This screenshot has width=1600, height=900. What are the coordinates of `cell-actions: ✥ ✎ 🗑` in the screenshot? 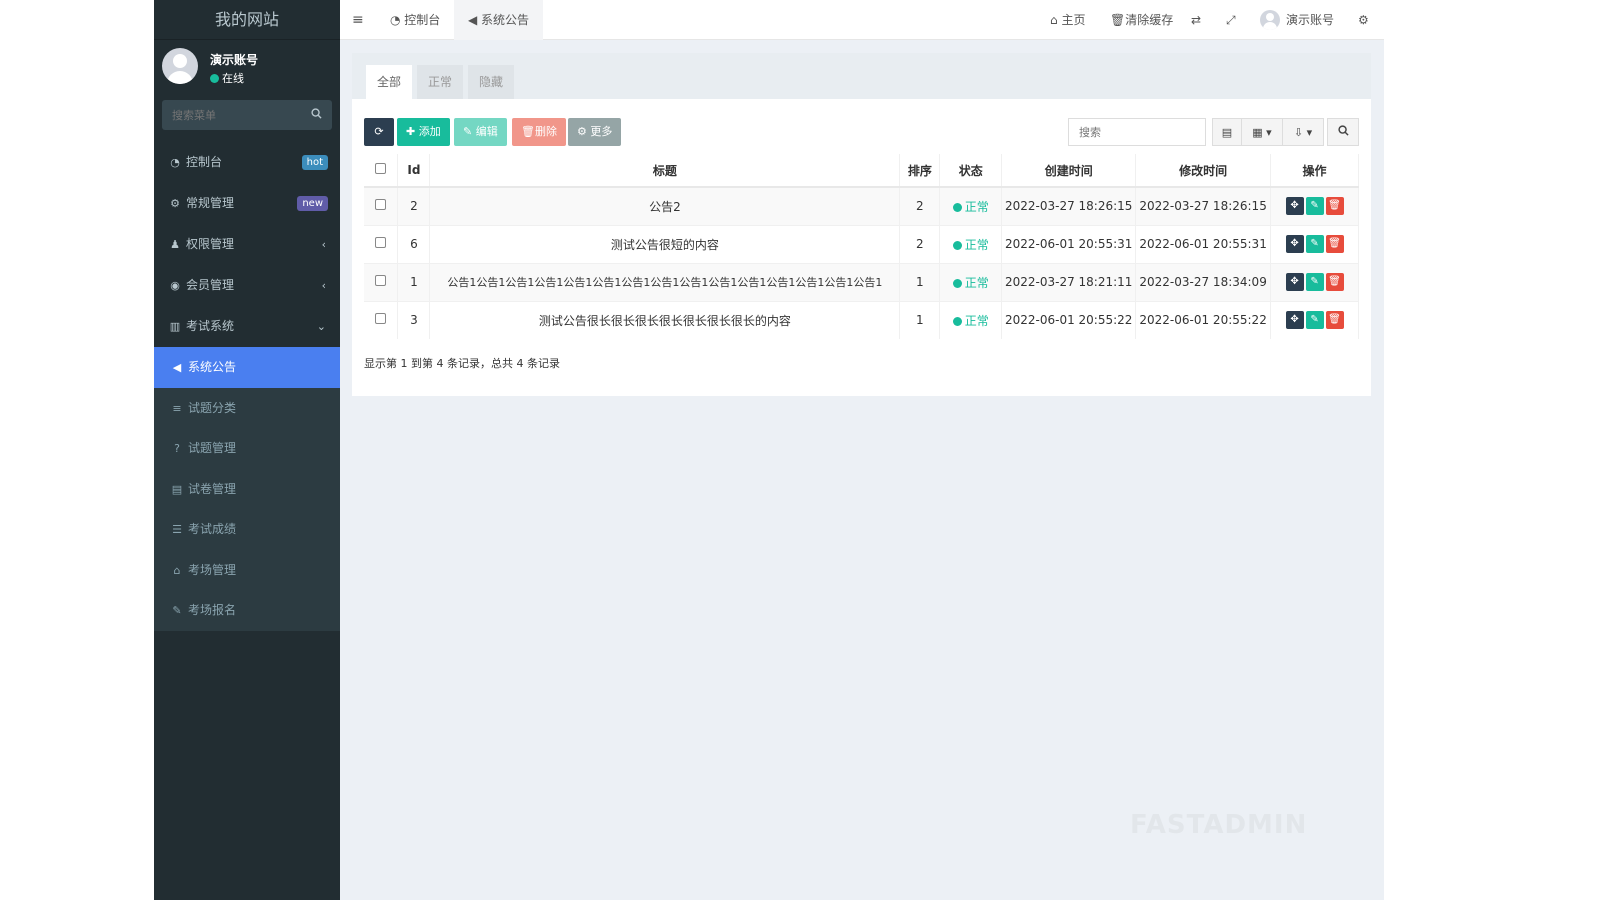 It's located at (1314, 243).